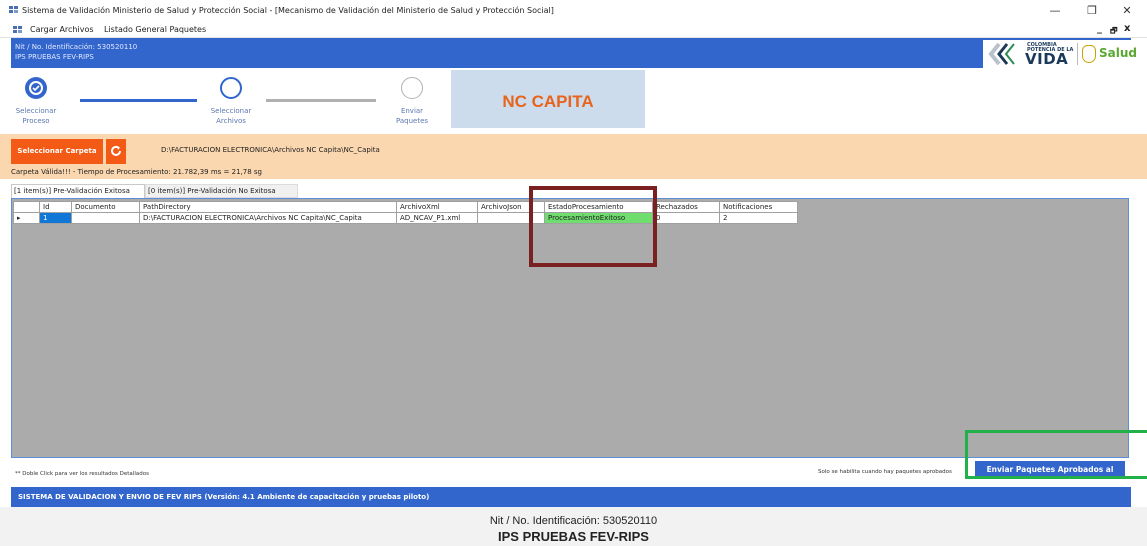 The width and height of the screenshot is (1147, 546). I want to click on column-header-archivoxml: ArchivoXml, so click(437, 207).